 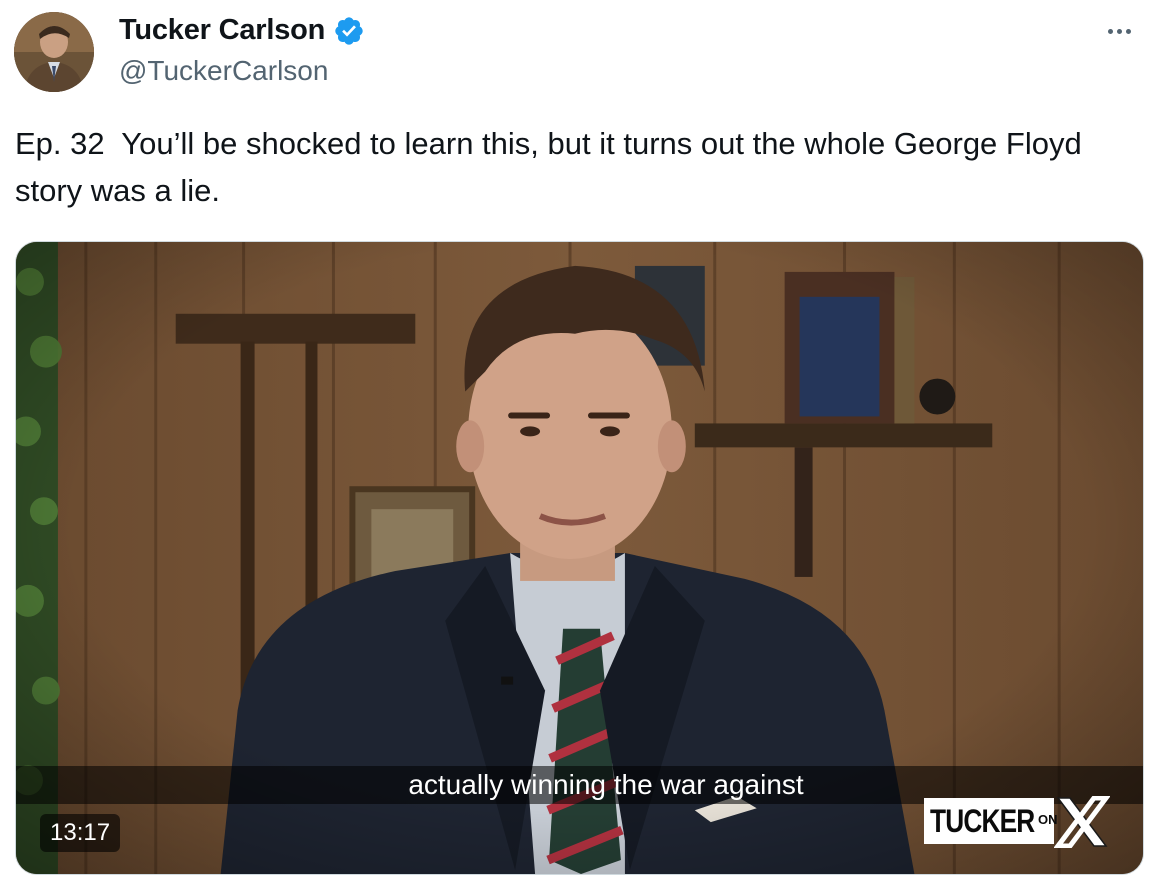 I want to click on verified-badge-icon, so click(x=349, y=30).